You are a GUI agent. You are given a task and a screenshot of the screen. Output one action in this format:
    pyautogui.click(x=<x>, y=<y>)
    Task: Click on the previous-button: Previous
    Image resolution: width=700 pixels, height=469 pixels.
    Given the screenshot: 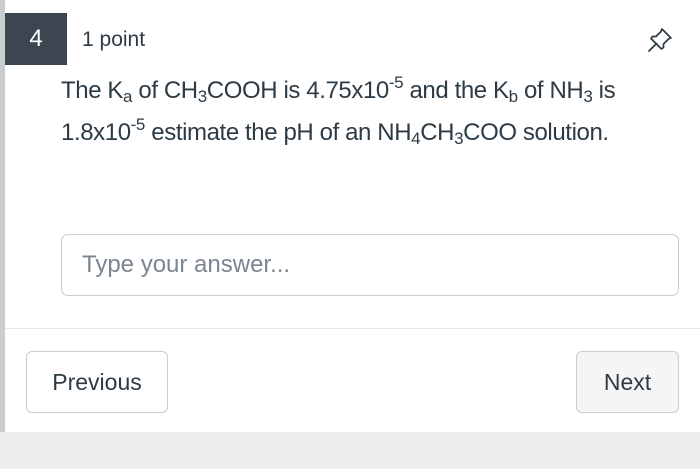 What is the action you would take?
    pyautogui.click(x=97, y=382)
    